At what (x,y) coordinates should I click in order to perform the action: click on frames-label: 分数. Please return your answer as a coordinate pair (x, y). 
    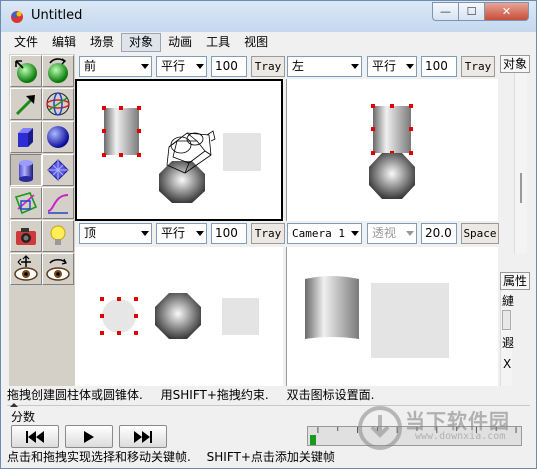
    Looking at the image, I should click on (23, 417).